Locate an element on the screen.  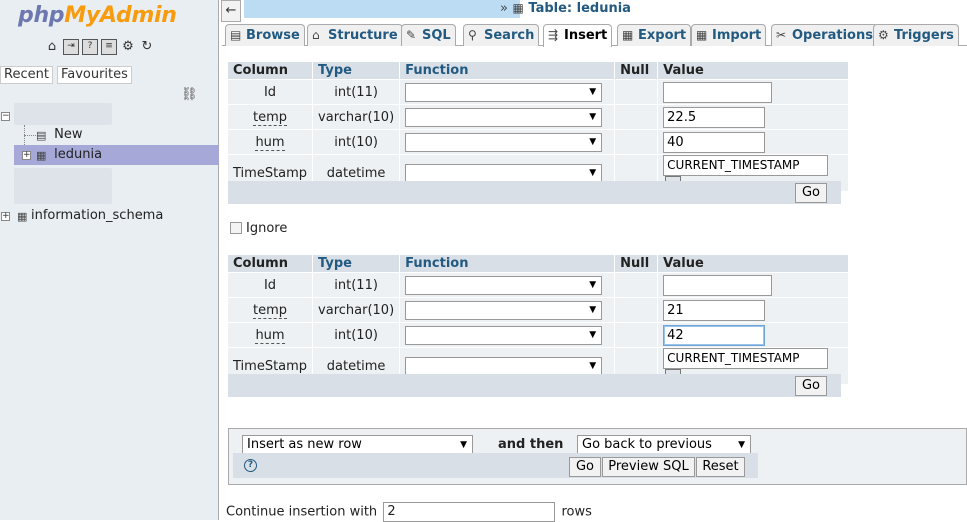
ignore-checkbox-box is located at coordinates (236, 228).